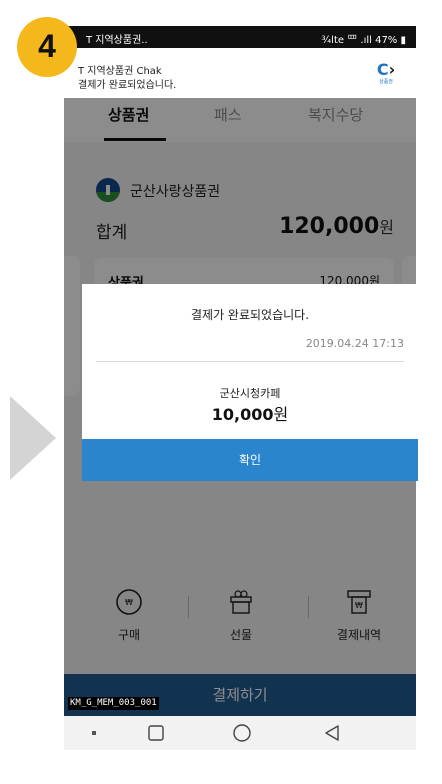  I want to click on confirm-button: 확인, so click(250, 460).